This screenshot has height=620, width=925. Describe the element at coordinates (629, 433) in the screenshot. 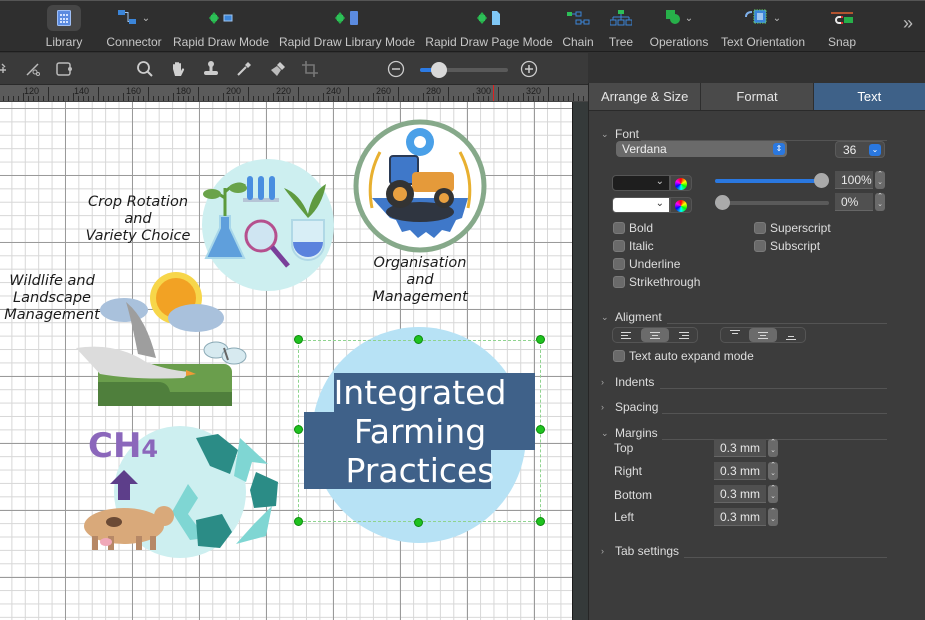

I see `section-margins-header: ⌄ Margins` at that location.